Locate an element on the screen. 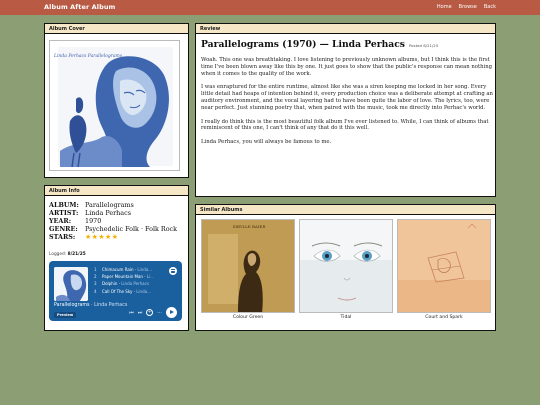  nav-browse-link: Browse is located at coordinates (468, 7).